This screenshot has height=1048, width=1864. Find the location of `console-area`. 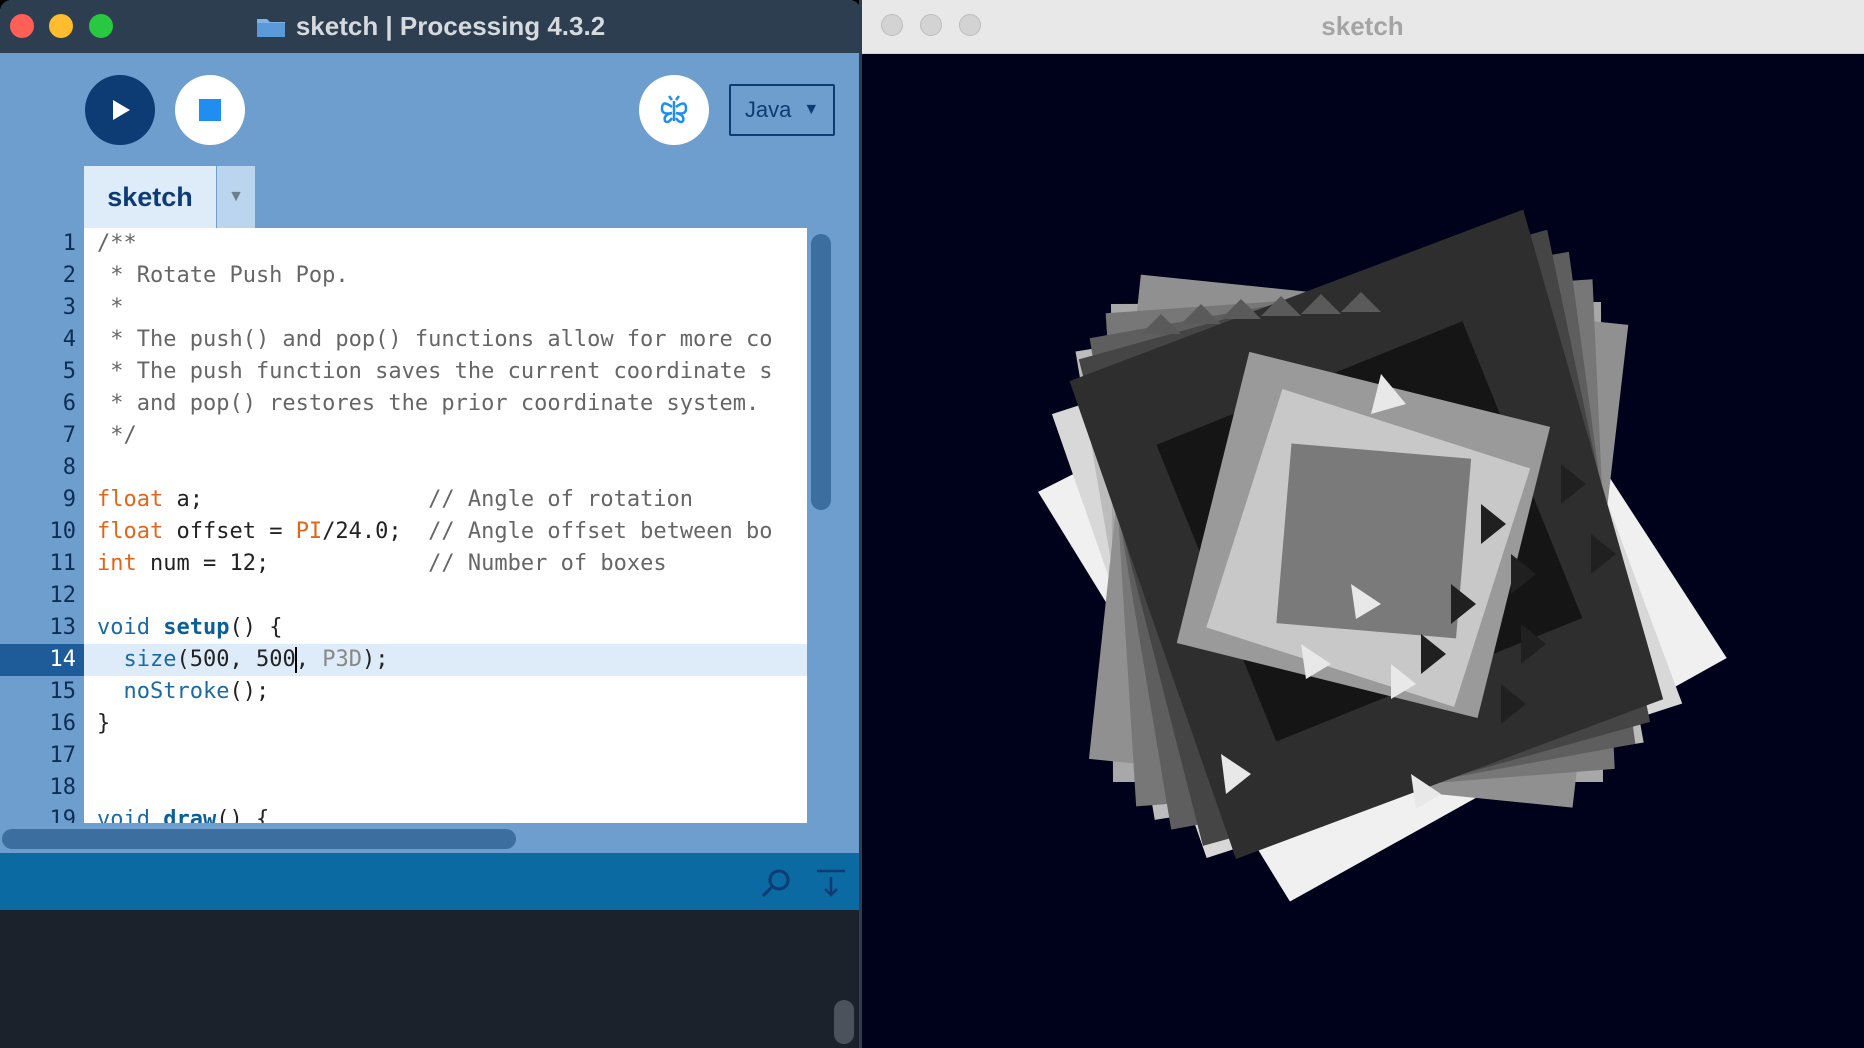

console-area is located at coordinates (430, 979).